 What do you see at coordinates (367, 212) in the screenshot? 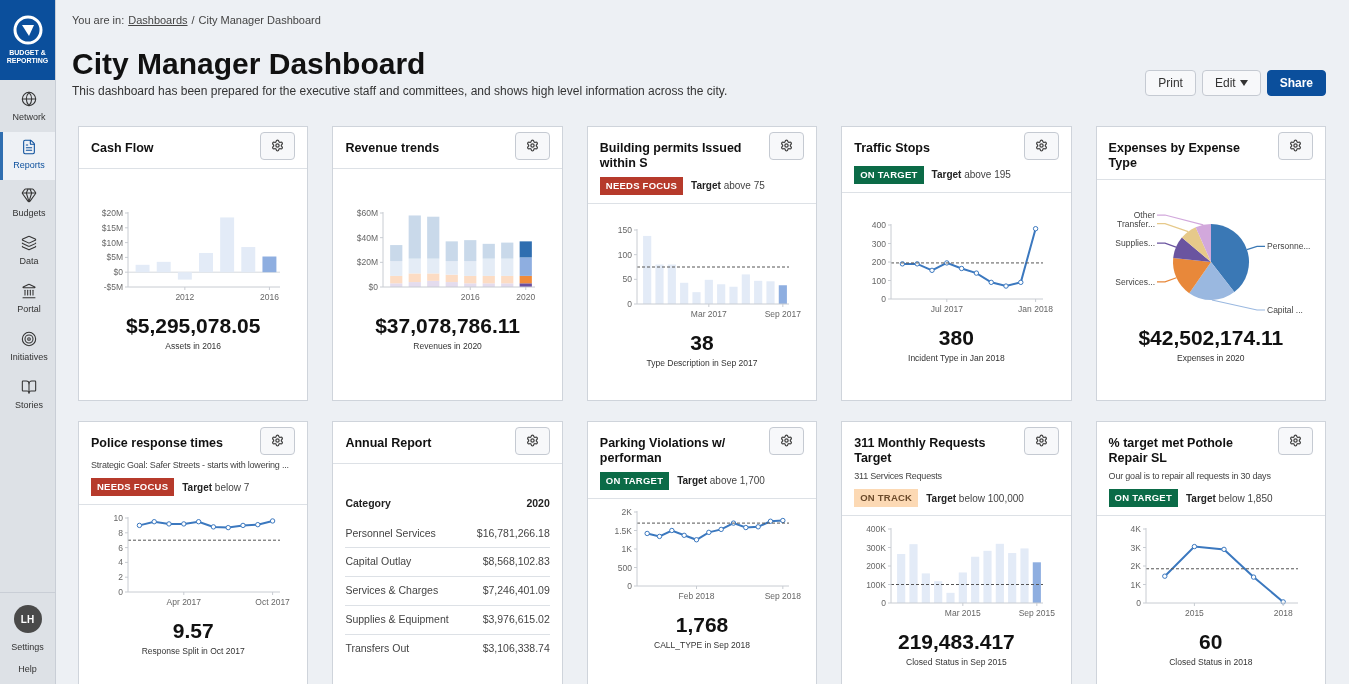
I see `axis-label: $60M` at bounding box center [367, 212].